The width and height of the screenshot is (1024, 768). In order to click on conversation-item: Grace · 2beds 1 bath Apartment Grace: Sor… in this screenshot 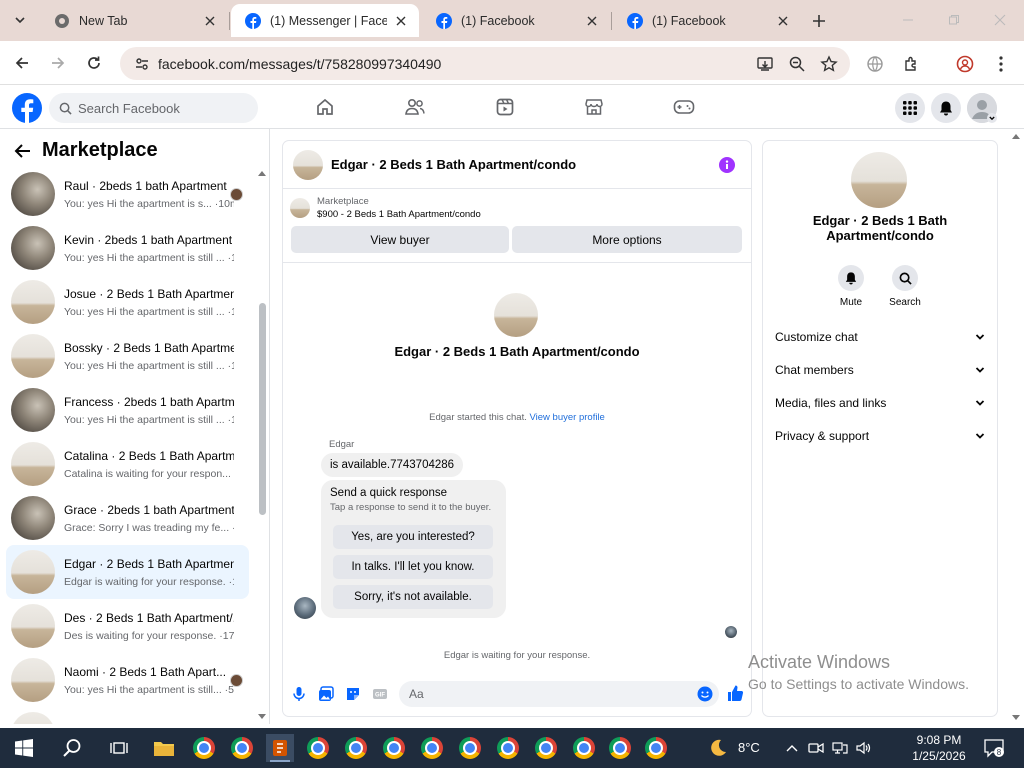, I will do `click(127, 518)`.